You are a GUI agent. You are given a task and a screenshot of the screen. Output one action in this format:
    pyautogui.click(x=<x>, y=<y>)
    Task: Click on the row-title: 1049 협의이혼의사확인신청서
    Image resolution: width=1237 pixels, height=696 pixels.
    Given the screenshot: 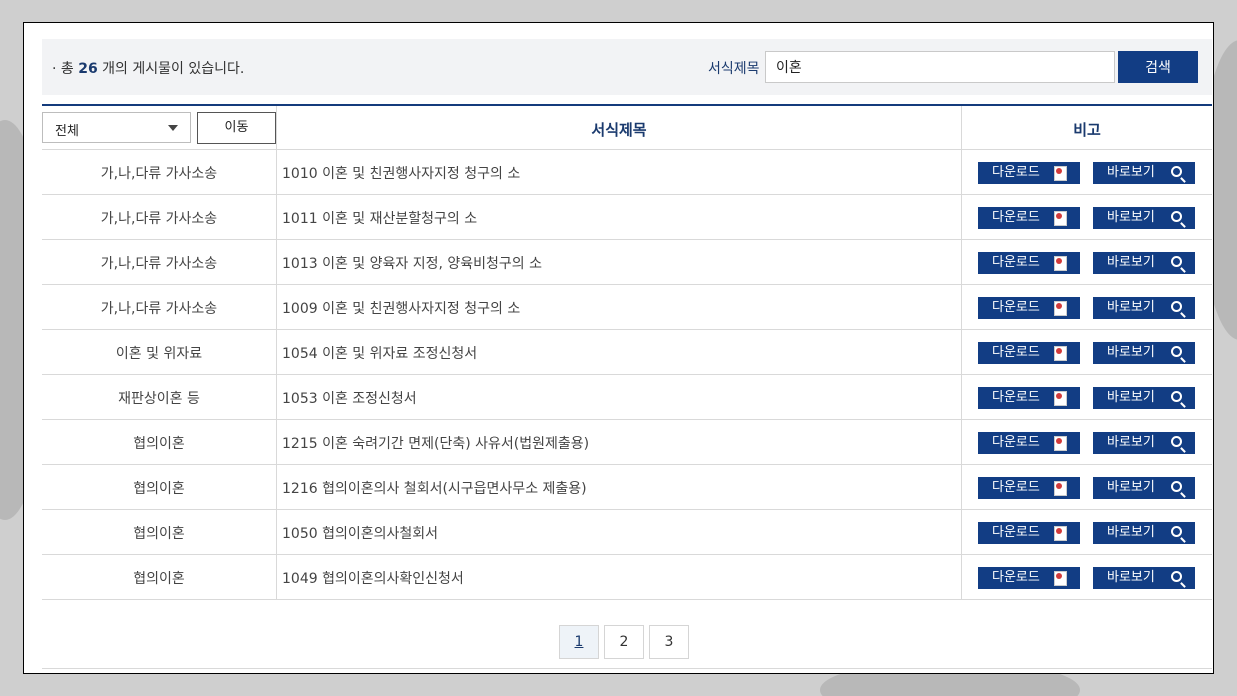 What is the action you would take?
    pyautogui.click(x=373, y=578)
    